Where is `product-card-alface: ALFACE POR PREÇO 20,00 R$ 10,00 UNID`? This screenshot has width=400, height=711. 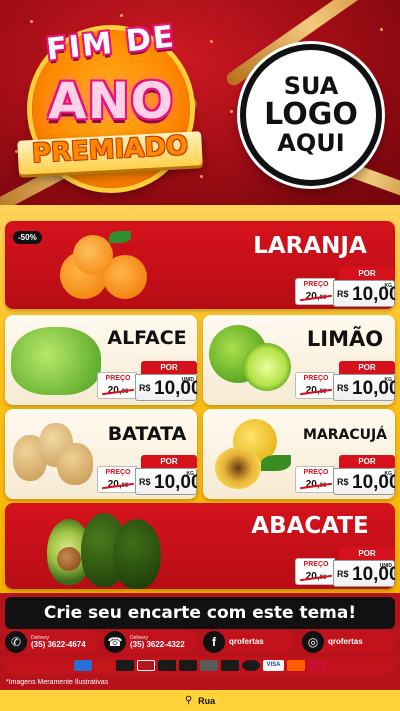
product-card-alface: ALFACE POR PREÇO 20,00 R$ 10,00 UNID is located at coordinates (101, 360).